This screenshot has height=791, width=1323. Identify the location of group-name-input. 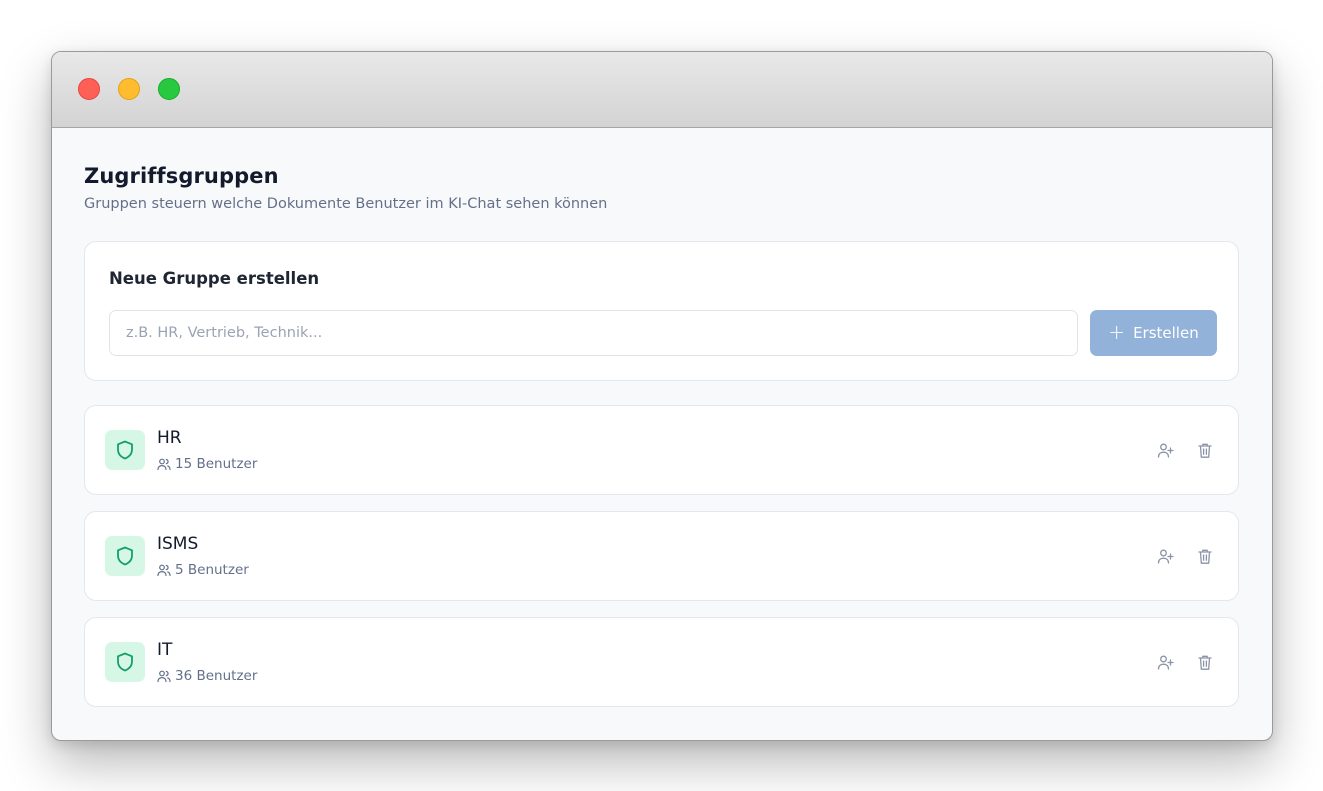
(593, 333).